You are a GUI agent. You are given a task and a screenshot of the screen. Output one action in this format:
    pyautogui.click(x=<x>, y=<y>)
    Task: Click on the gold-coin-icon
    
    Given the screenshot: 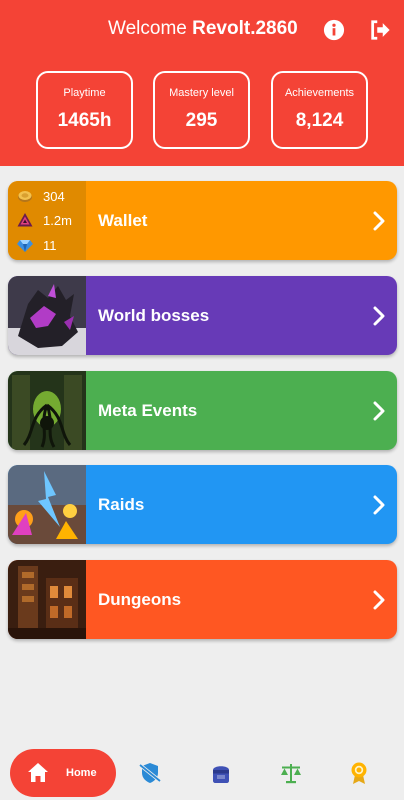 What is the action you would take?
    pyautogui.click(x=25, y=196)
    